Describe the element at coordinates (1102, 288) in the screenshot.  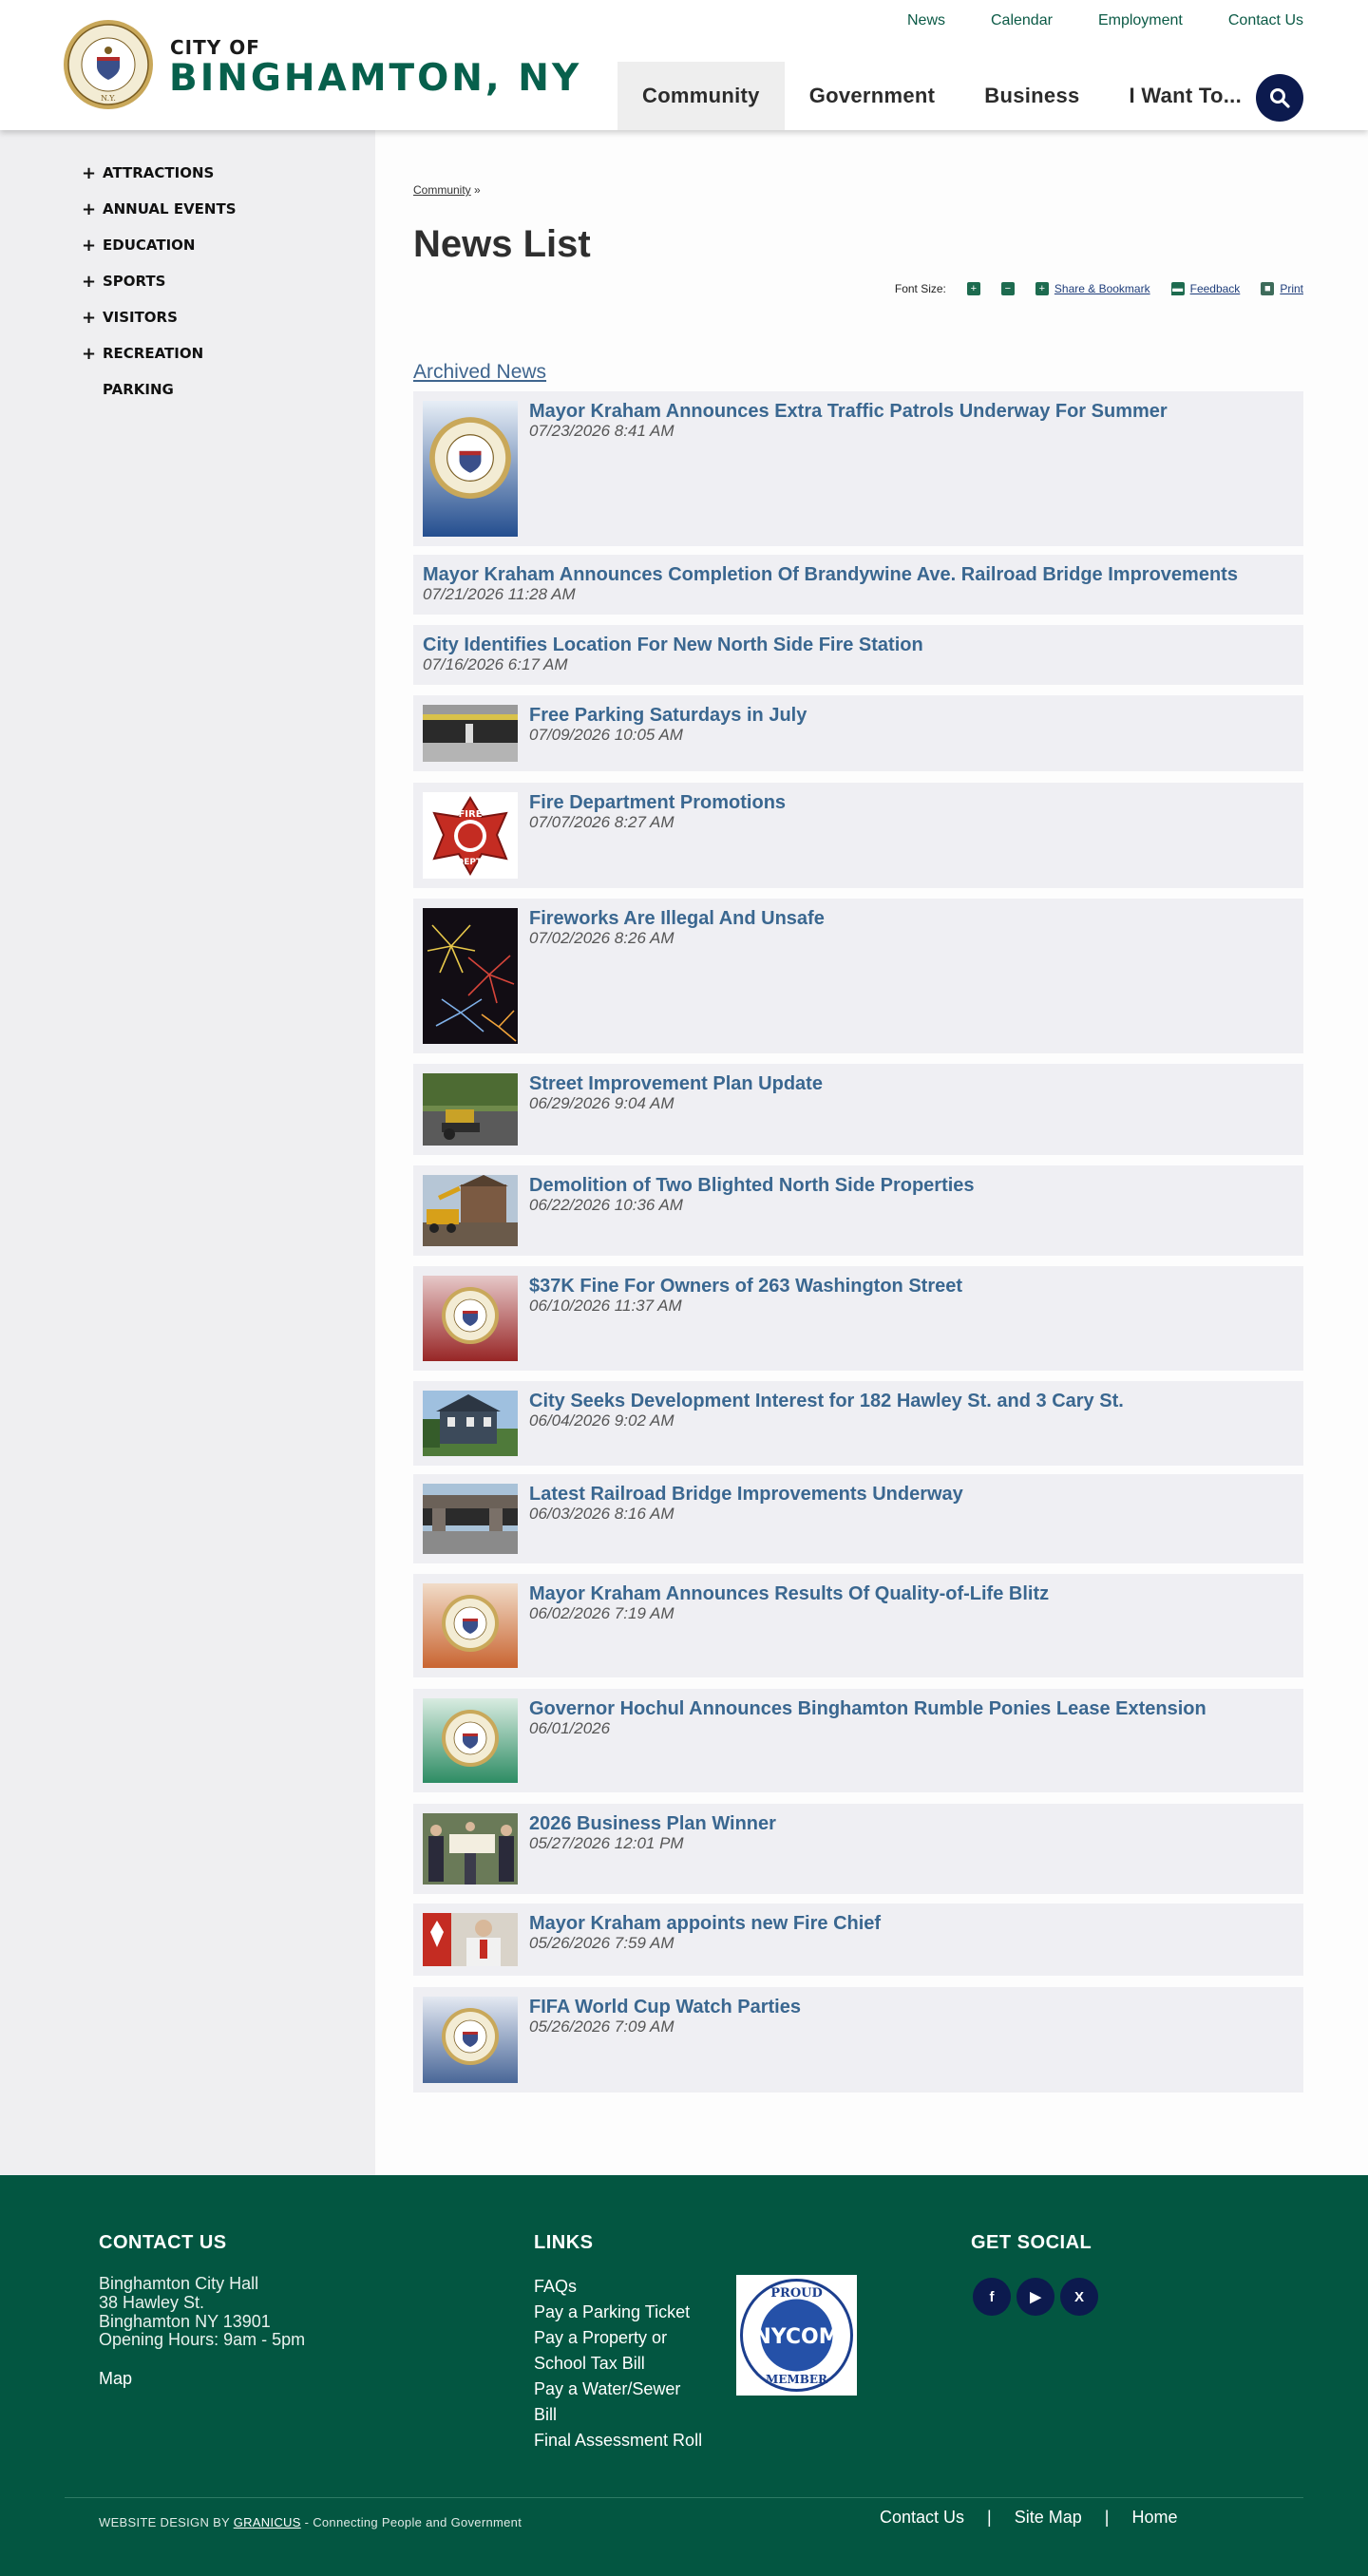
I see `share-bookmark-link: Share & Bookmark` at that location.